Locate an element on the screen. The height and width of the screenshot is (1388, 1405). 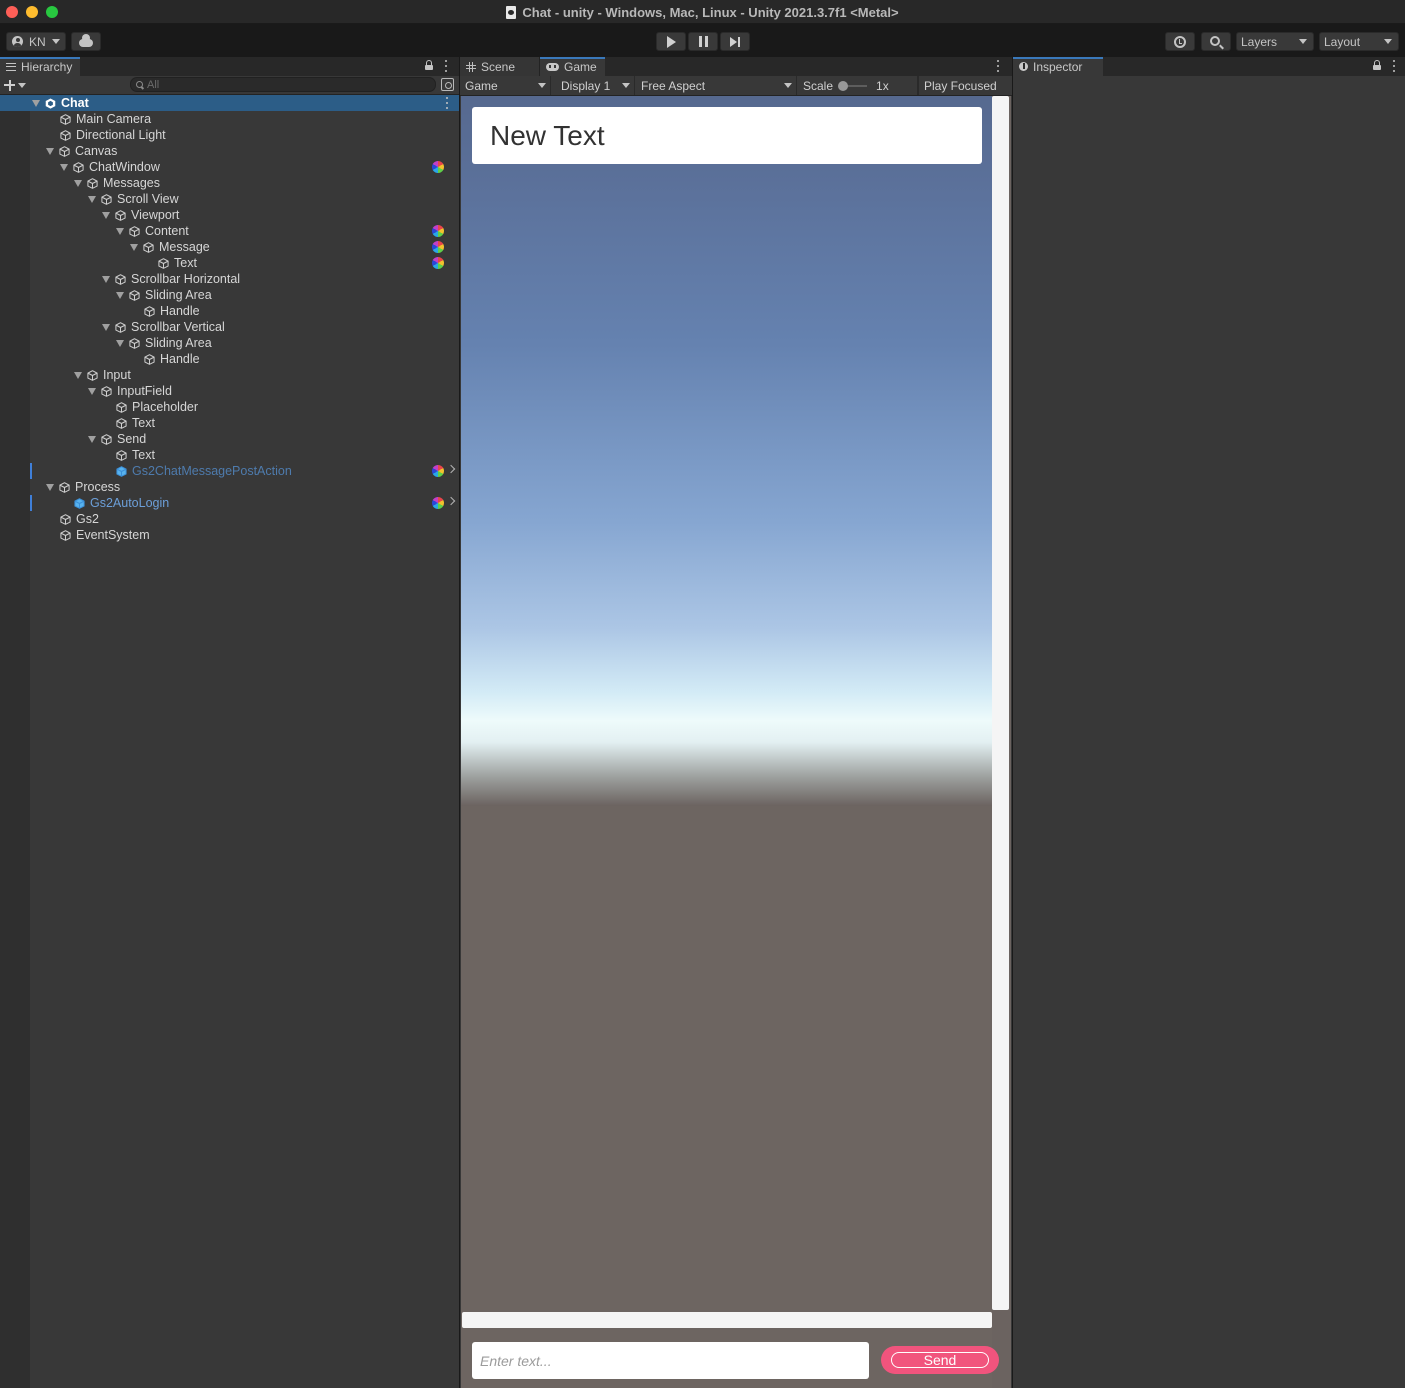
layers-dropdown: Layers is located at coordinates (1275, 41).